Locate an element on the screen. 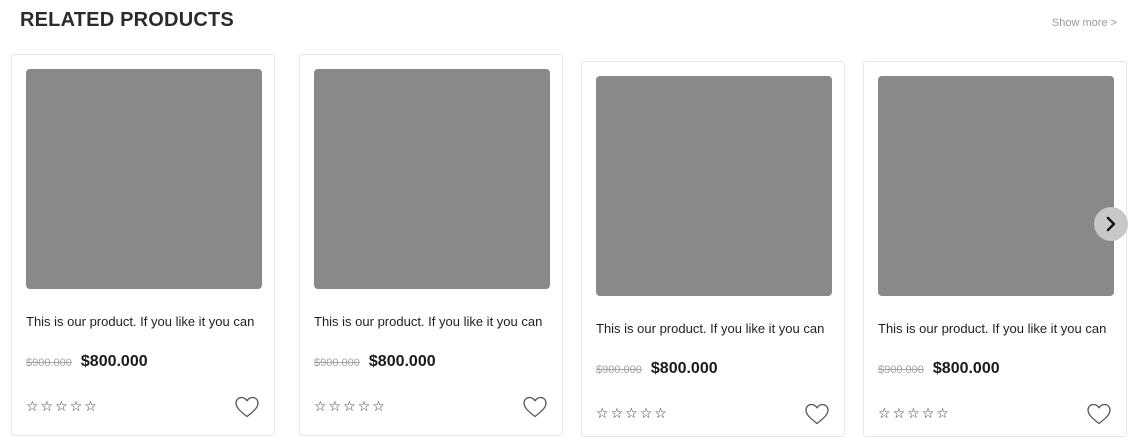 This screenshot has height=437, width=1128. carousel-next-button is located at coordinates (1111, 224).